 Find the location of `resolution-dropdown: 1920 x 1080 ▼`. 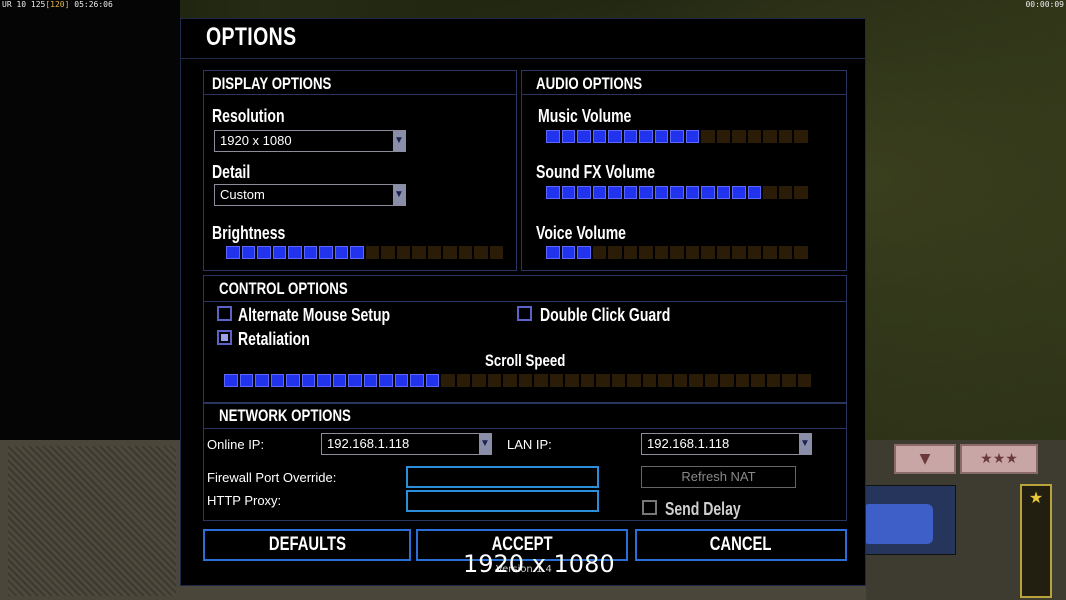

resolution-dropdown: 1920 x 1080 ▼ is located at coordinates (310, 141).